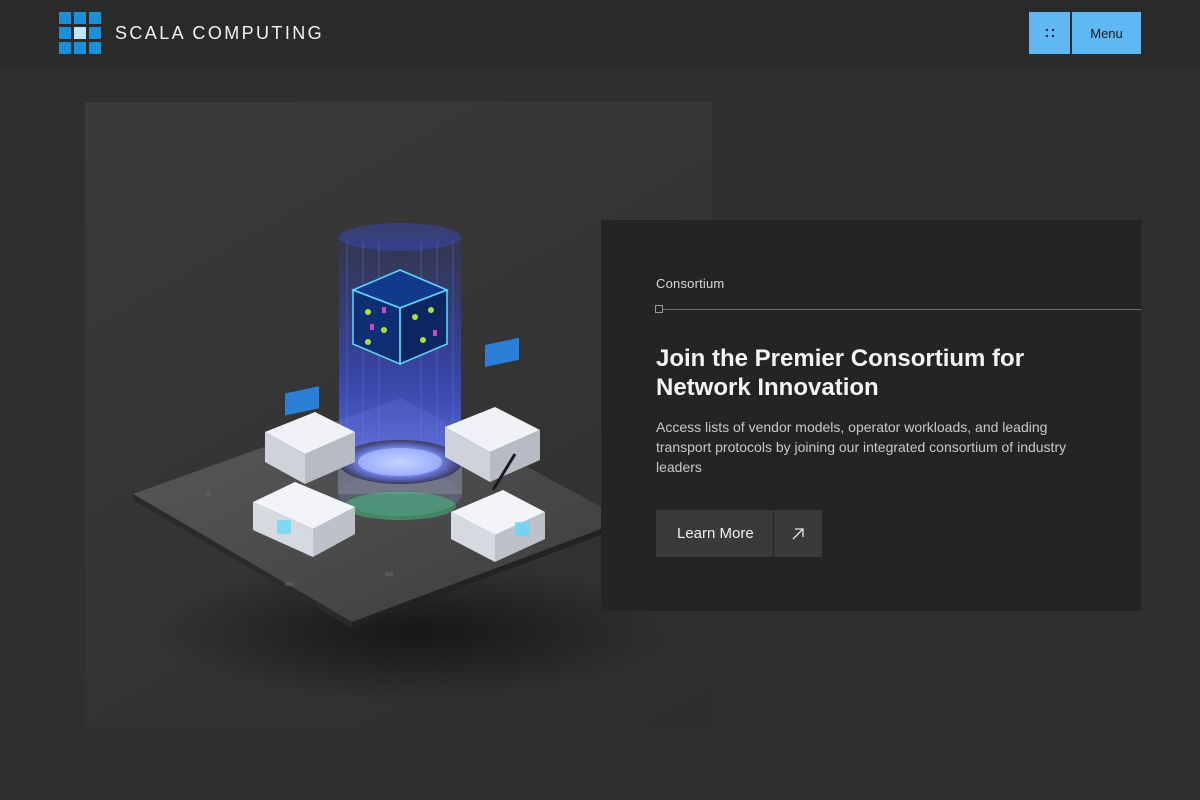  Describe the element at coordinates (1106, 33) in the screenshot. I see `menu-label: Menu` at that location.